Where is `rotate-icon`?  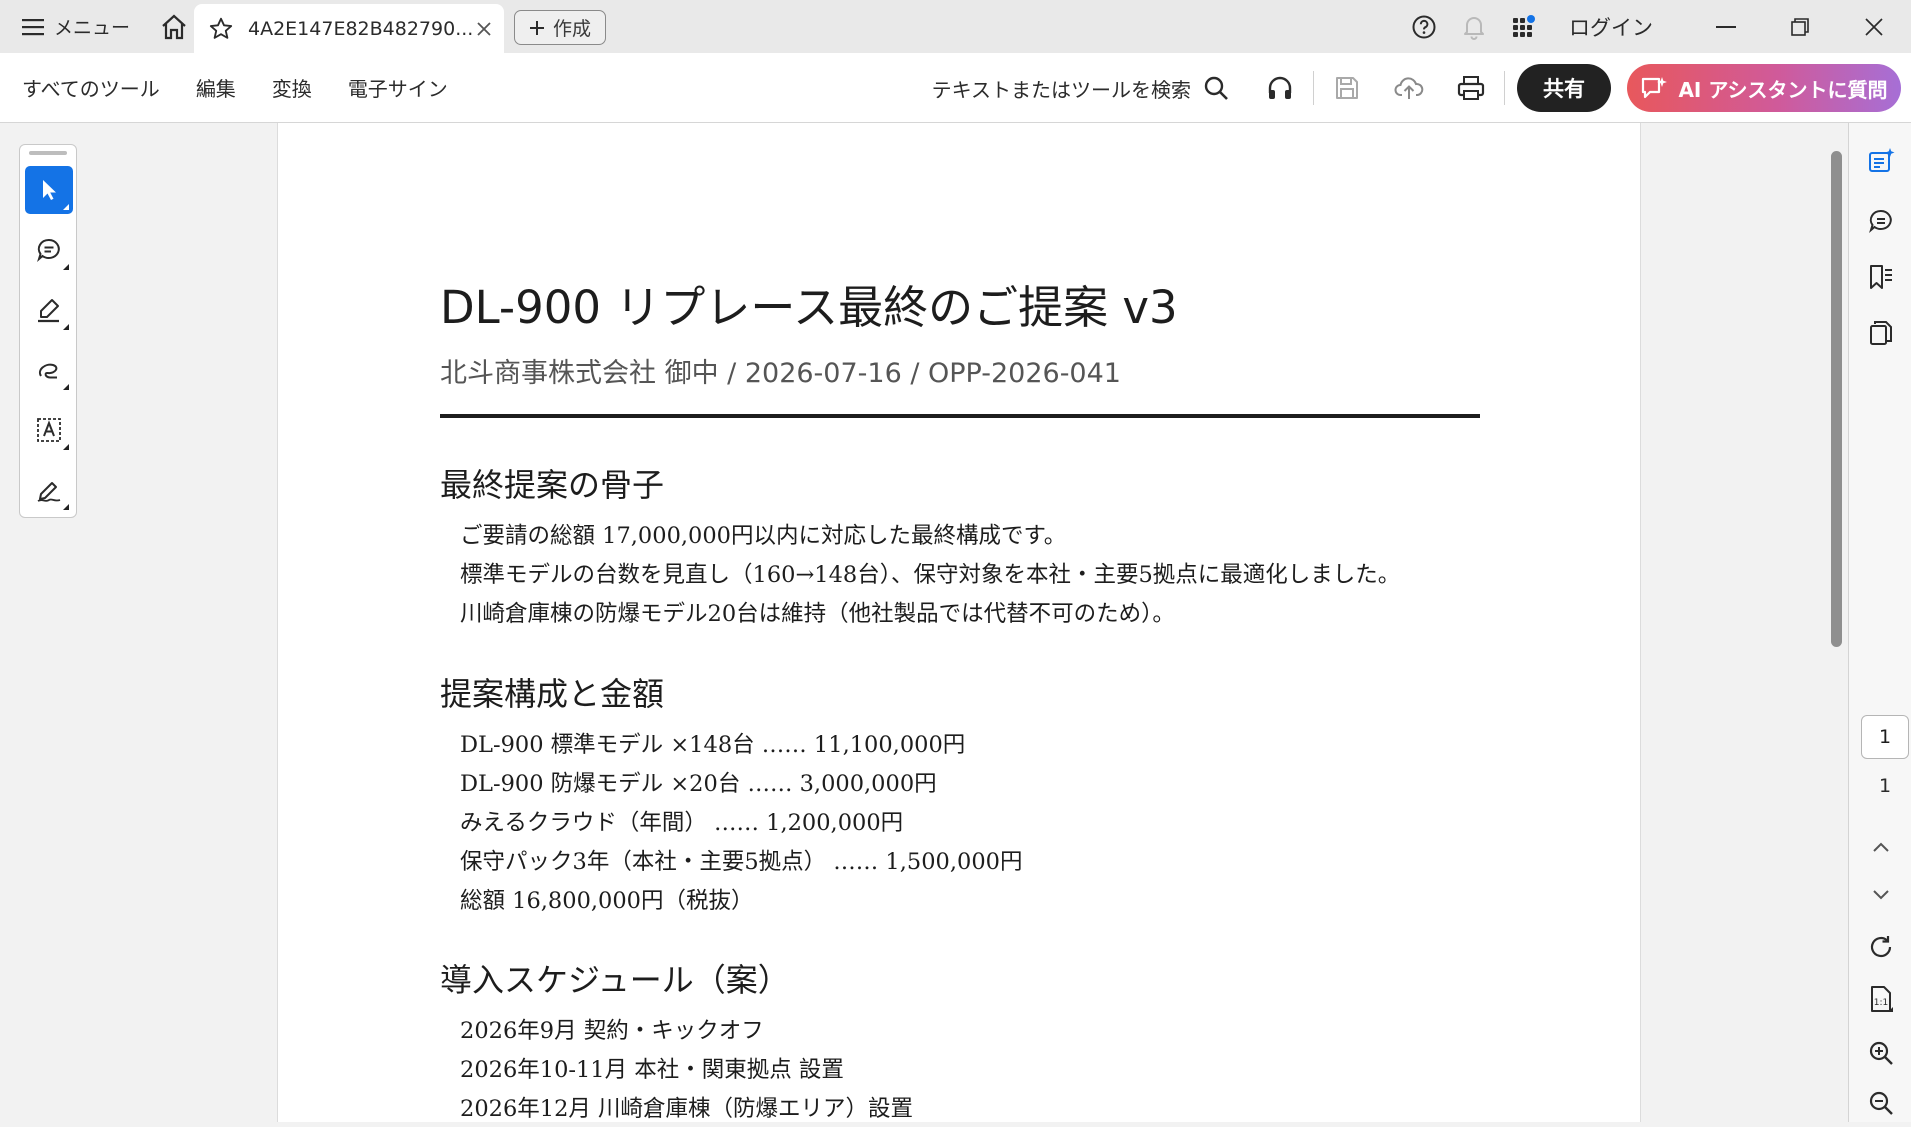 rotate-icon is located at coordinates (1880, 947).